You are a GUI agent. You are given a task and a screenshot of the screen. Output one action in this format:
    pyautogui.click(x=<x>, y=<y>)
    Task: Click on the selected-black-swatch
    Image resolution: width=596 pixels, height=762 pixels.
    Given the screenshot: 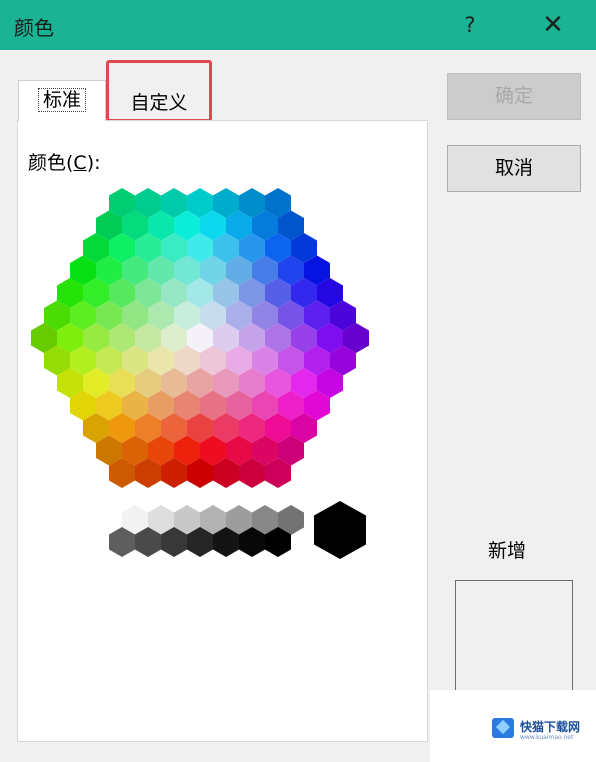 What is the action you would take?
    pyautogui.click(x=340, y=530)
    